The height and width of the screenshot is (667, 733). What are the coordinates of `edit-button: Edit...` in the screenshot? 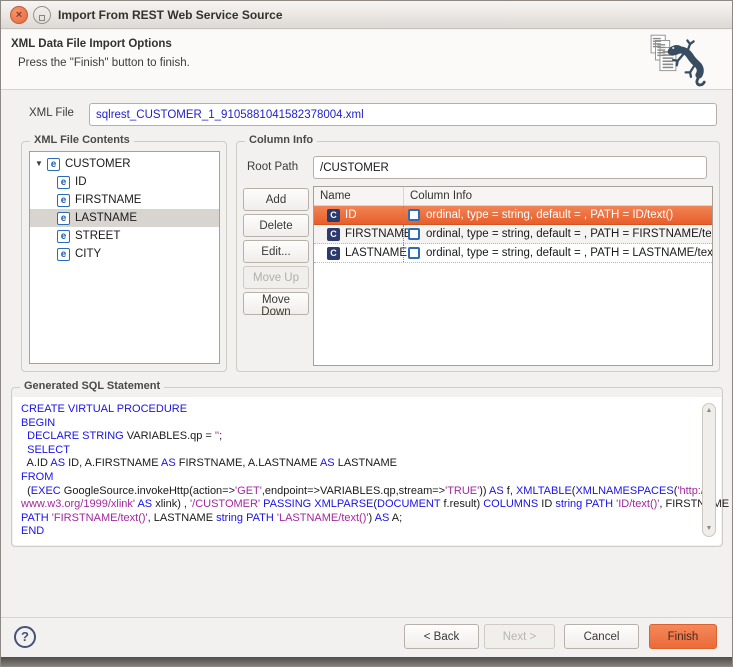 It's located at (276, 251).